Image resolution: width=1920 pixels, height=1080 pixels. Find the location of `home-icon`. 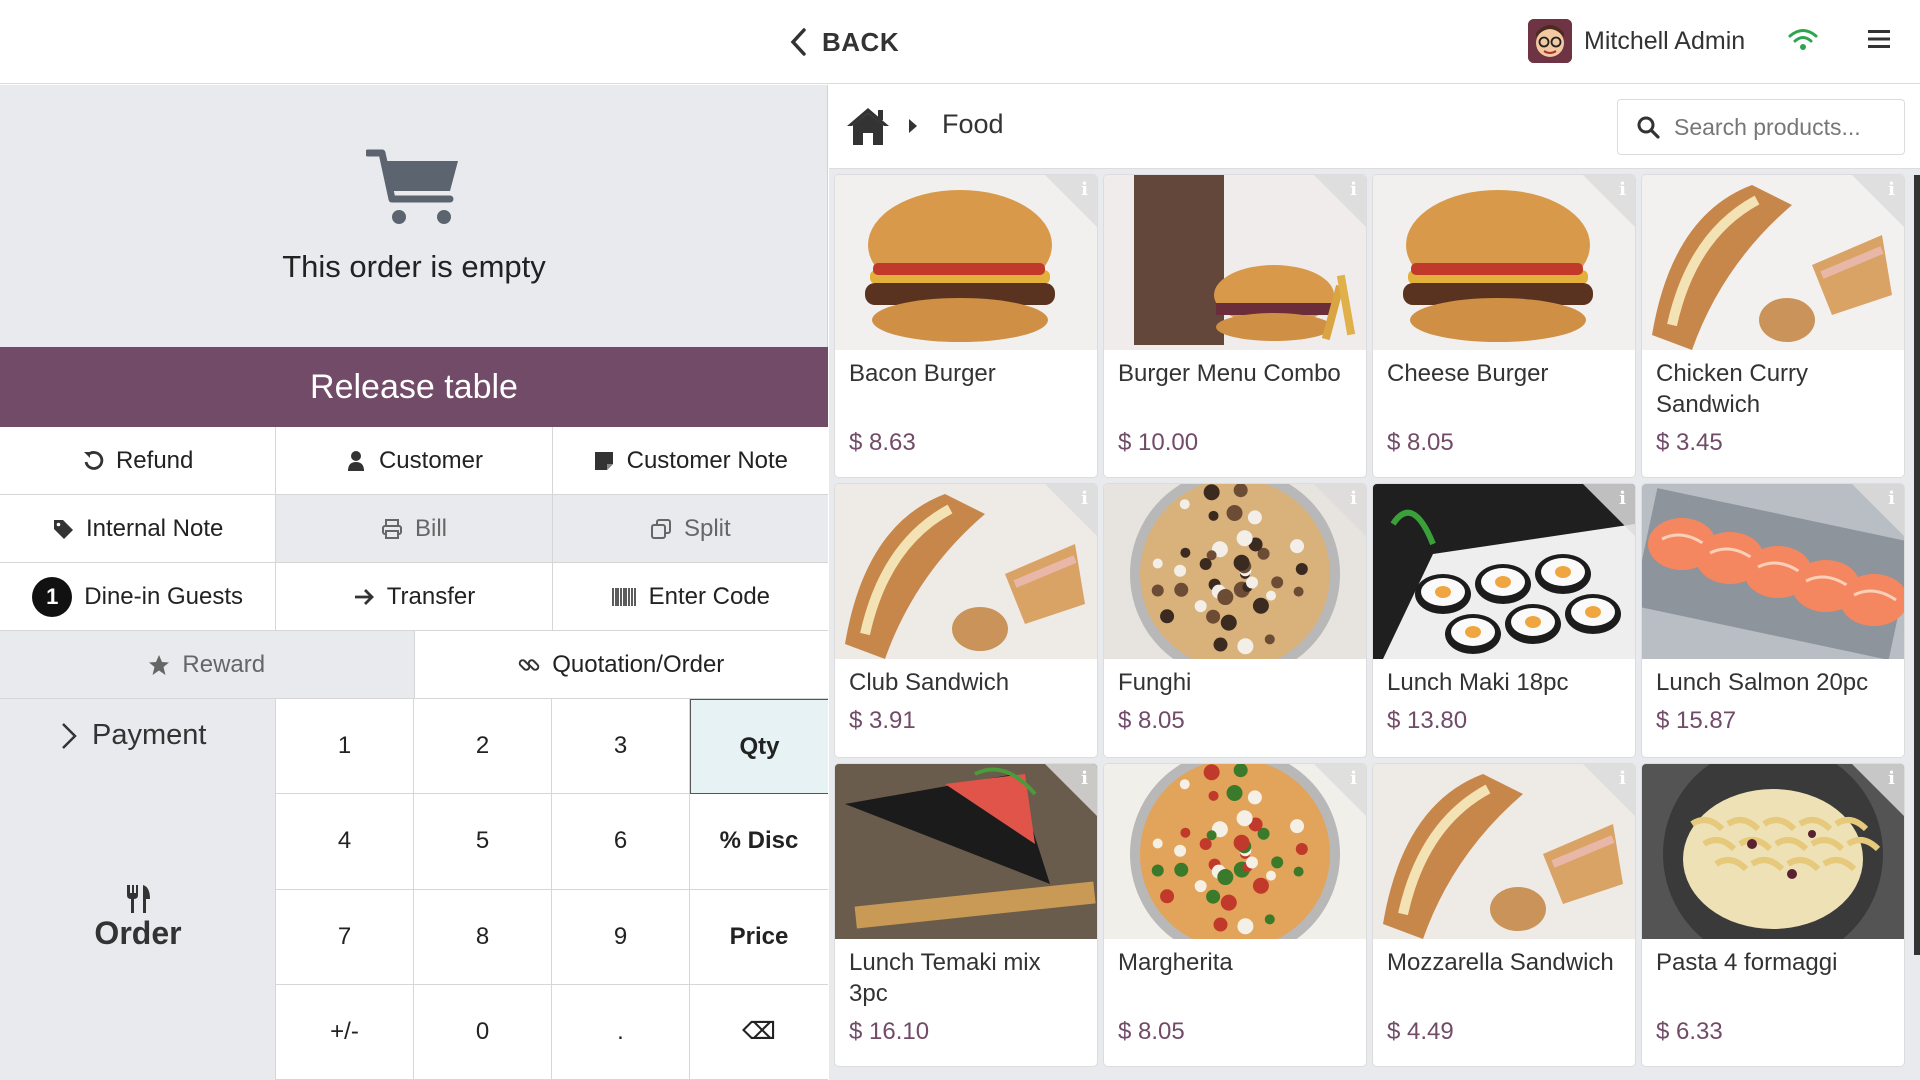

home-icon is located at coordinates (868, 126).